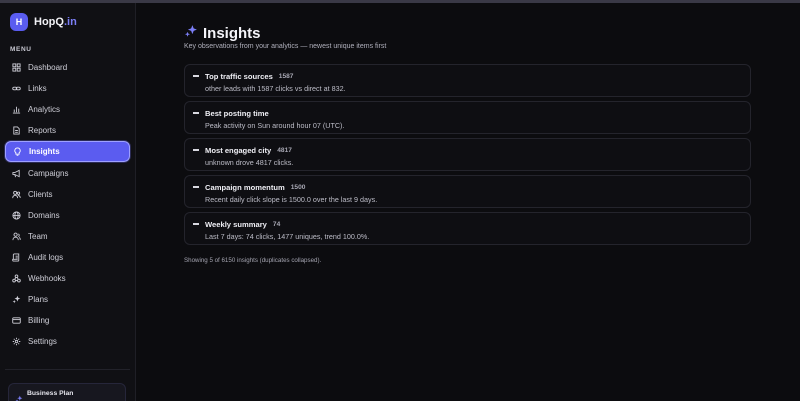  I want to click on sidebar-item-dashboard: Dashboard, so click(67, 67).